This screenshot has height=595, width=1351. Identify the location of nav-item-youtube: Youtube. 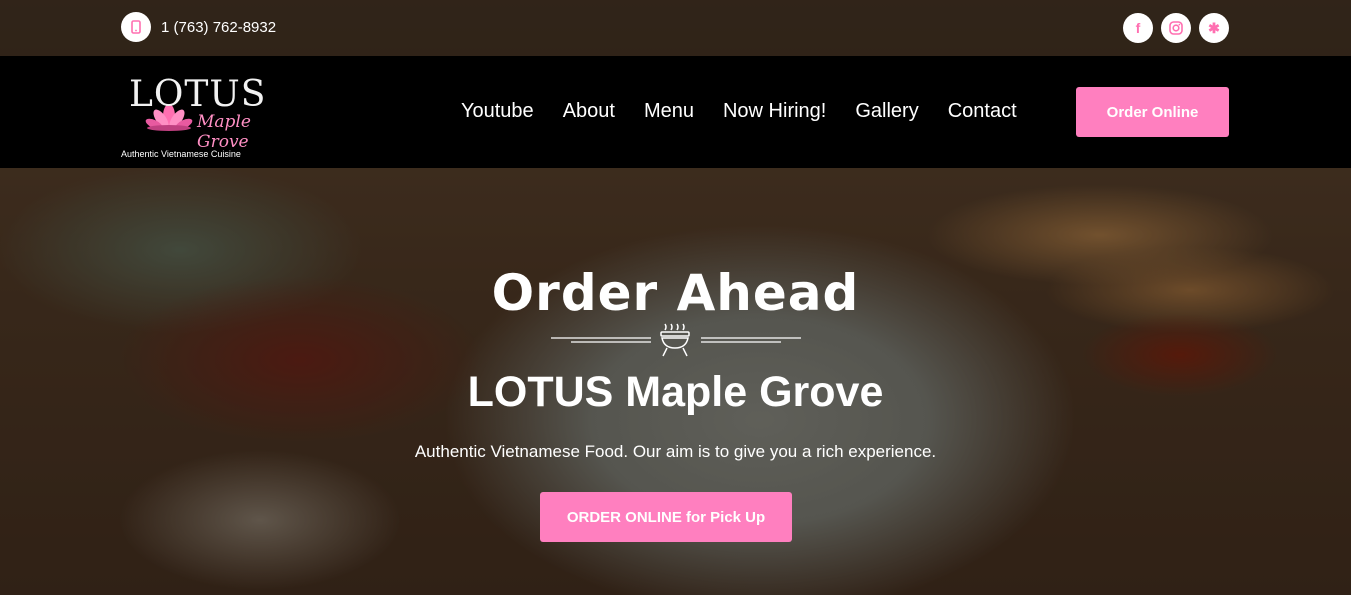
(497, 111).